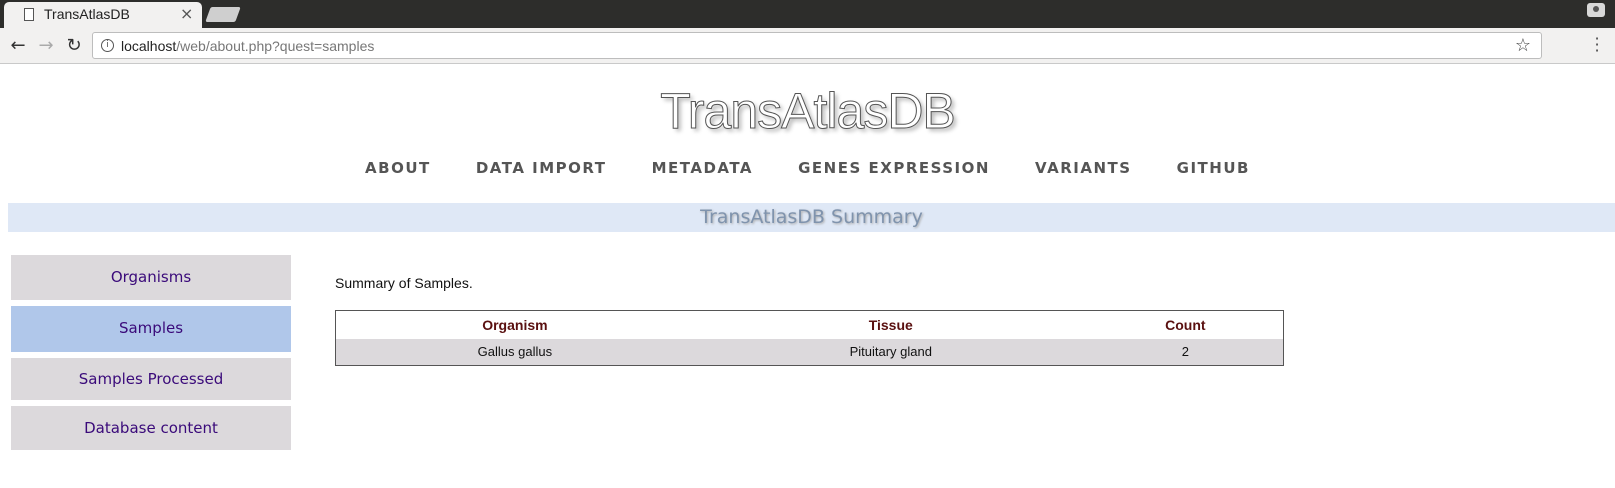  I want to click on close-icon: ×, so click(186, 13).